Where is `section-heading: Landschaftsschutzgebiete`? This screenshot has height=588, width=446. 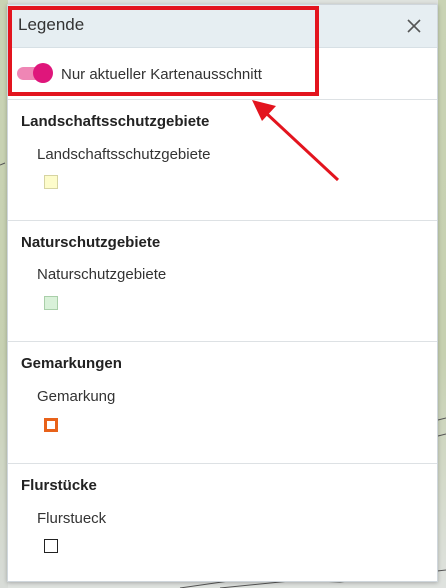
section-heading: Landschaftsschutzgebiete is located at coordinates (115, 121).